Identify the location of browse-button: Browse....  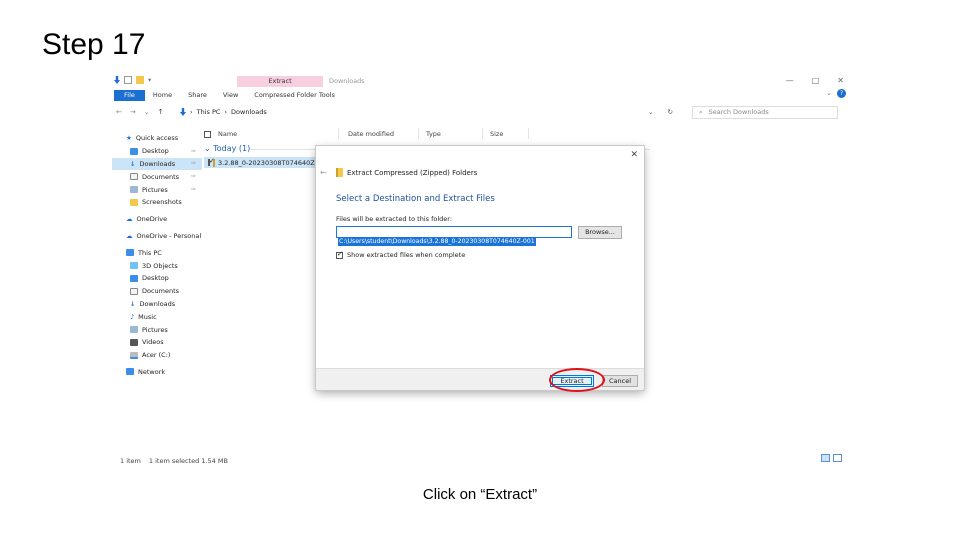
(600, 232).